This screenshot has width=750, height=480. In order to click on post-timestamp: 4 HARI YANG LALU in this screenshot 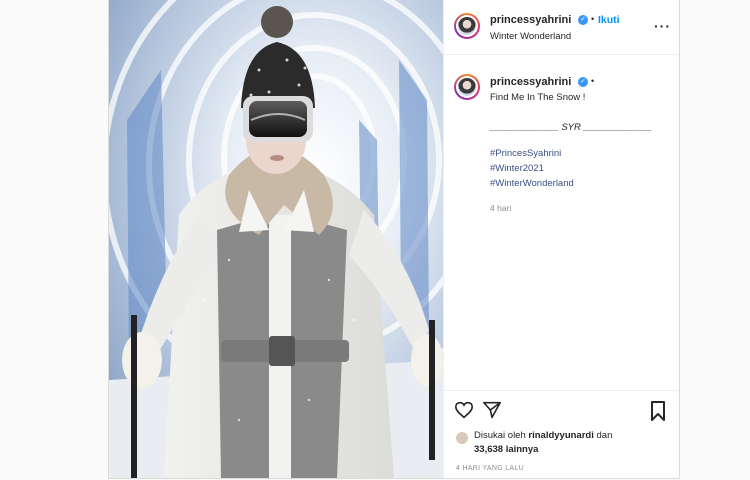, I will do `click(490, 468)`.